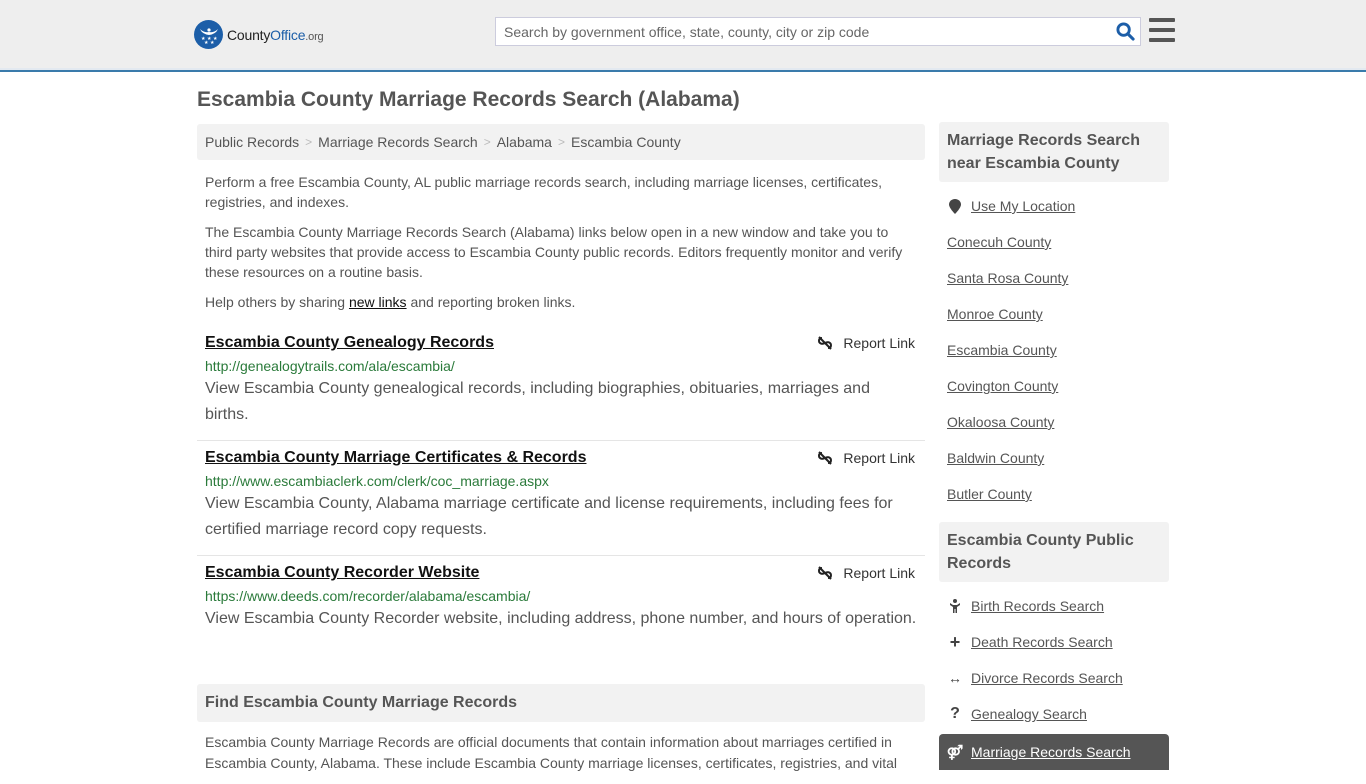  Describe the element at coordinates (1037, 606) in the screenshot. I see `birth-records-link: Birth Records Search` at that location.